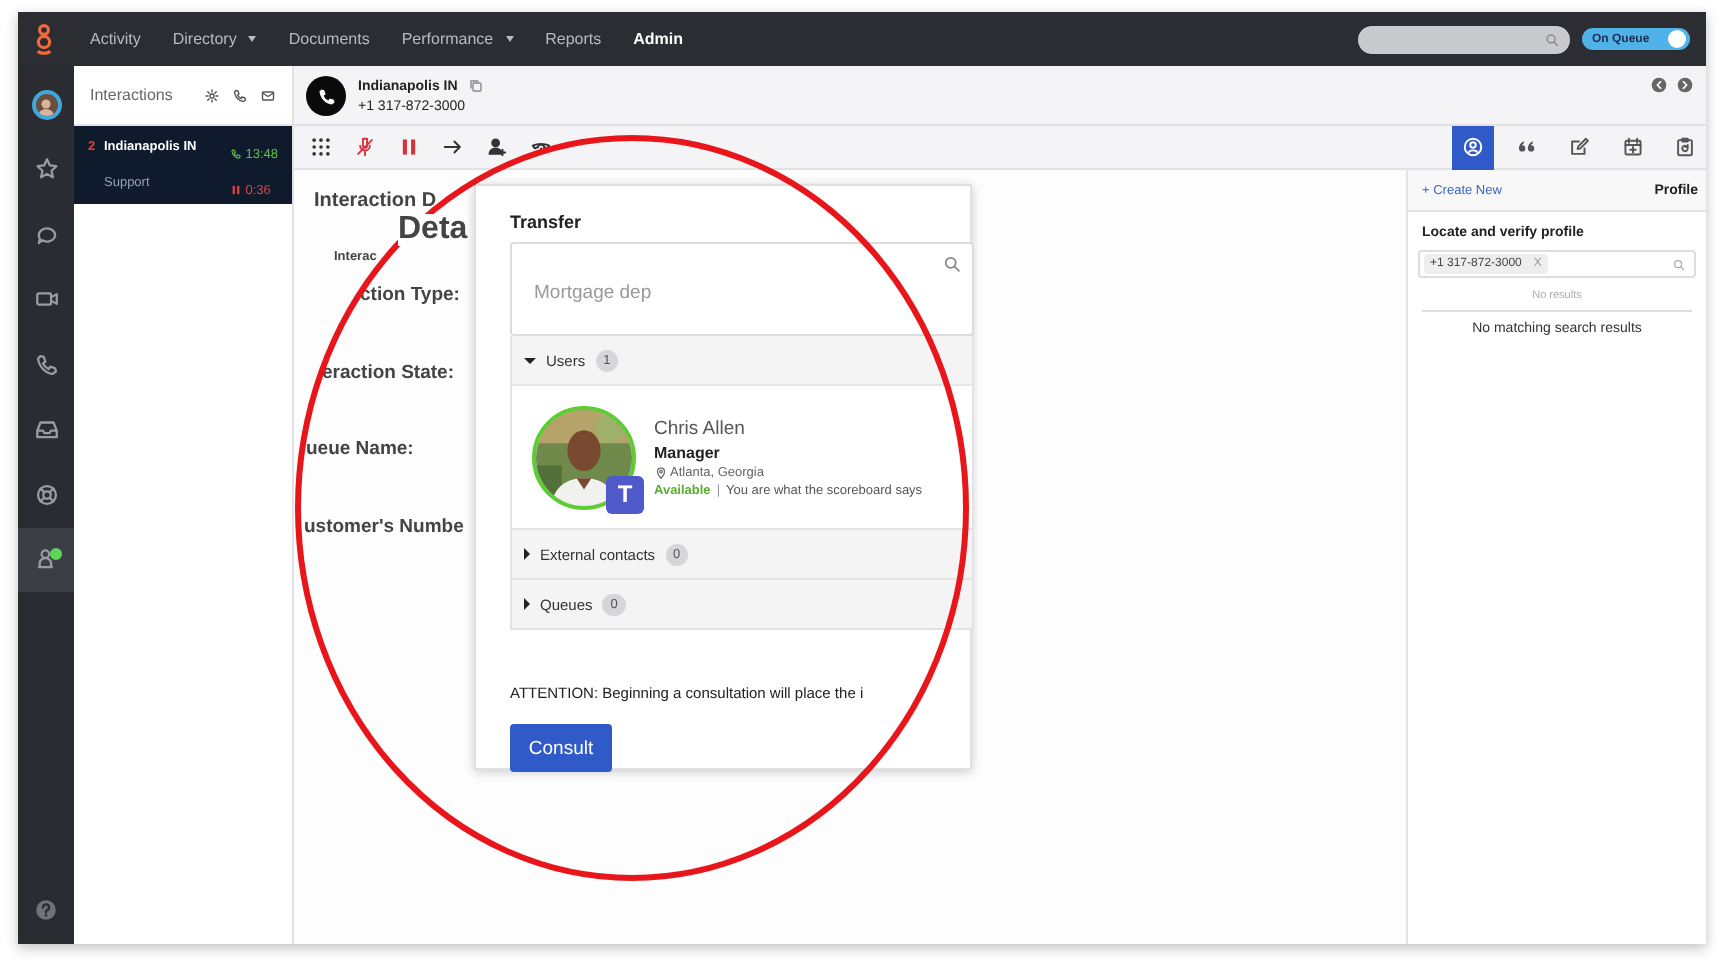 The image size is (1726, 968). I want to click on logo-icon, so click(44, 39).